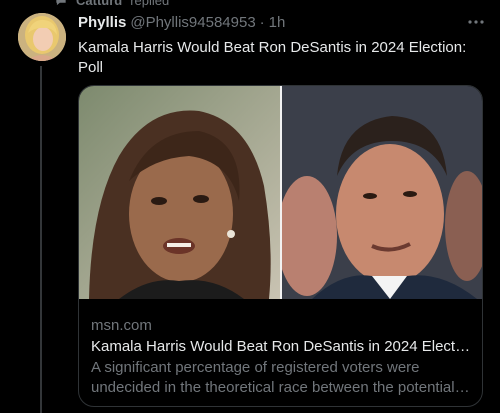 Image resolution: width=500 pixels, height=413 pixels. Describe the element at coordinates (192, 23) in the screenshot. I see `user-handle: @Phyllis94584953` at that location.